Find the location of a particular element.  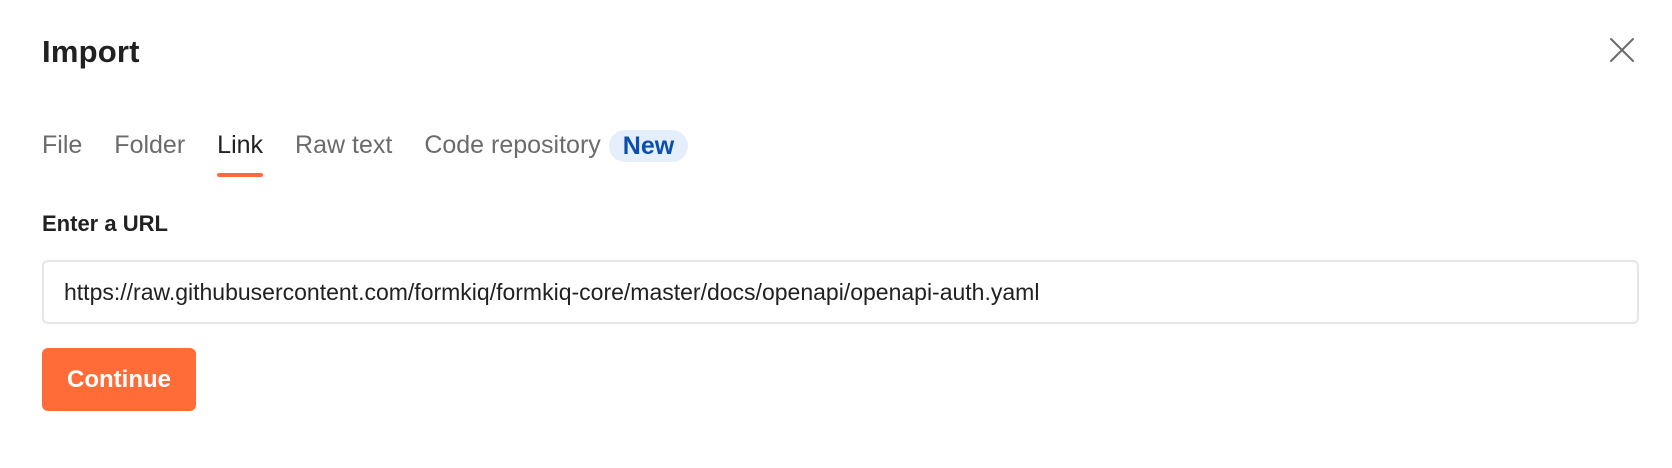

tab-link-label: Link is located at coordinates (240, 145).